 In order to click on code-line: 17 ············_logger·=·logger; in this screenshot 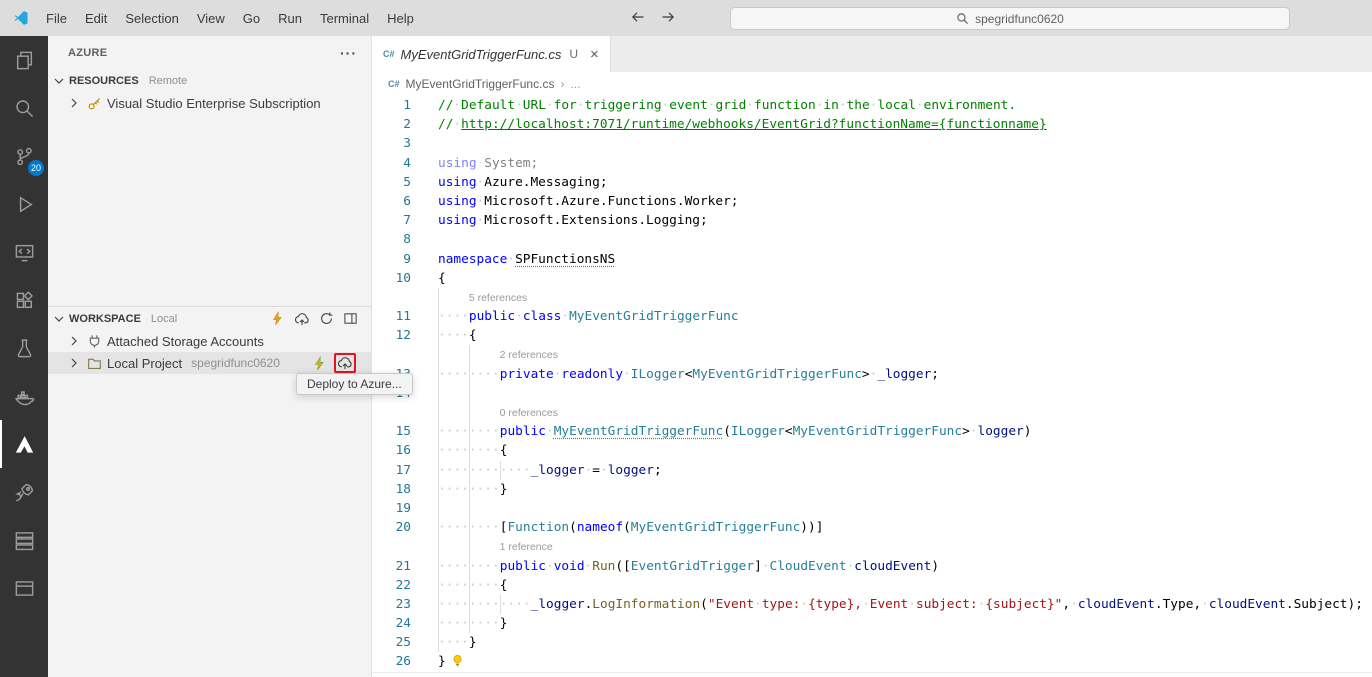, I will do `click(872, 470)`.